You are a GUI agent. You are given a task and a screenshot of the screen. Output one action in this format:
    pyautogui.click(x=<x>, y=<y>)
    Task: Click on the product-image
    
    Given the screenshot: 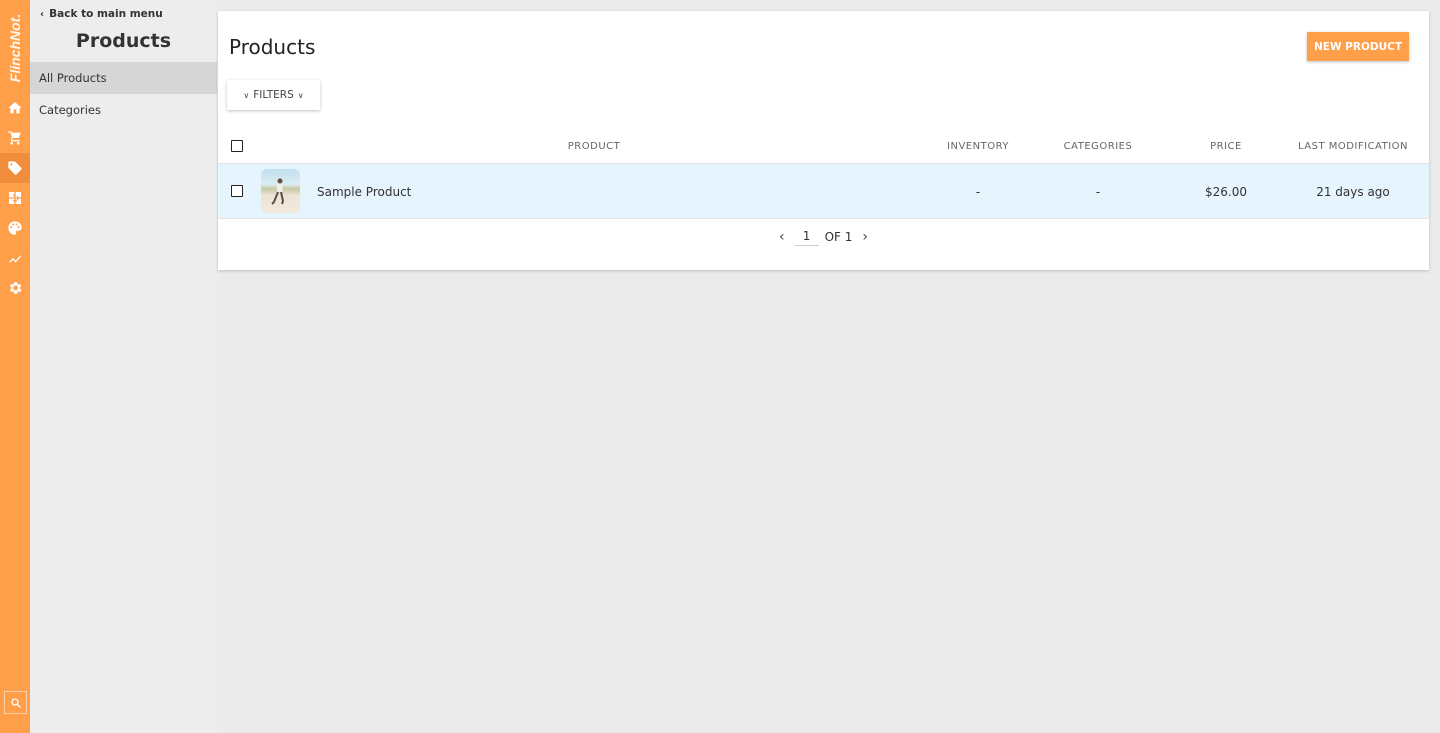 What is the action you would take?
    pyautogui.click(x=278, y=191)
    